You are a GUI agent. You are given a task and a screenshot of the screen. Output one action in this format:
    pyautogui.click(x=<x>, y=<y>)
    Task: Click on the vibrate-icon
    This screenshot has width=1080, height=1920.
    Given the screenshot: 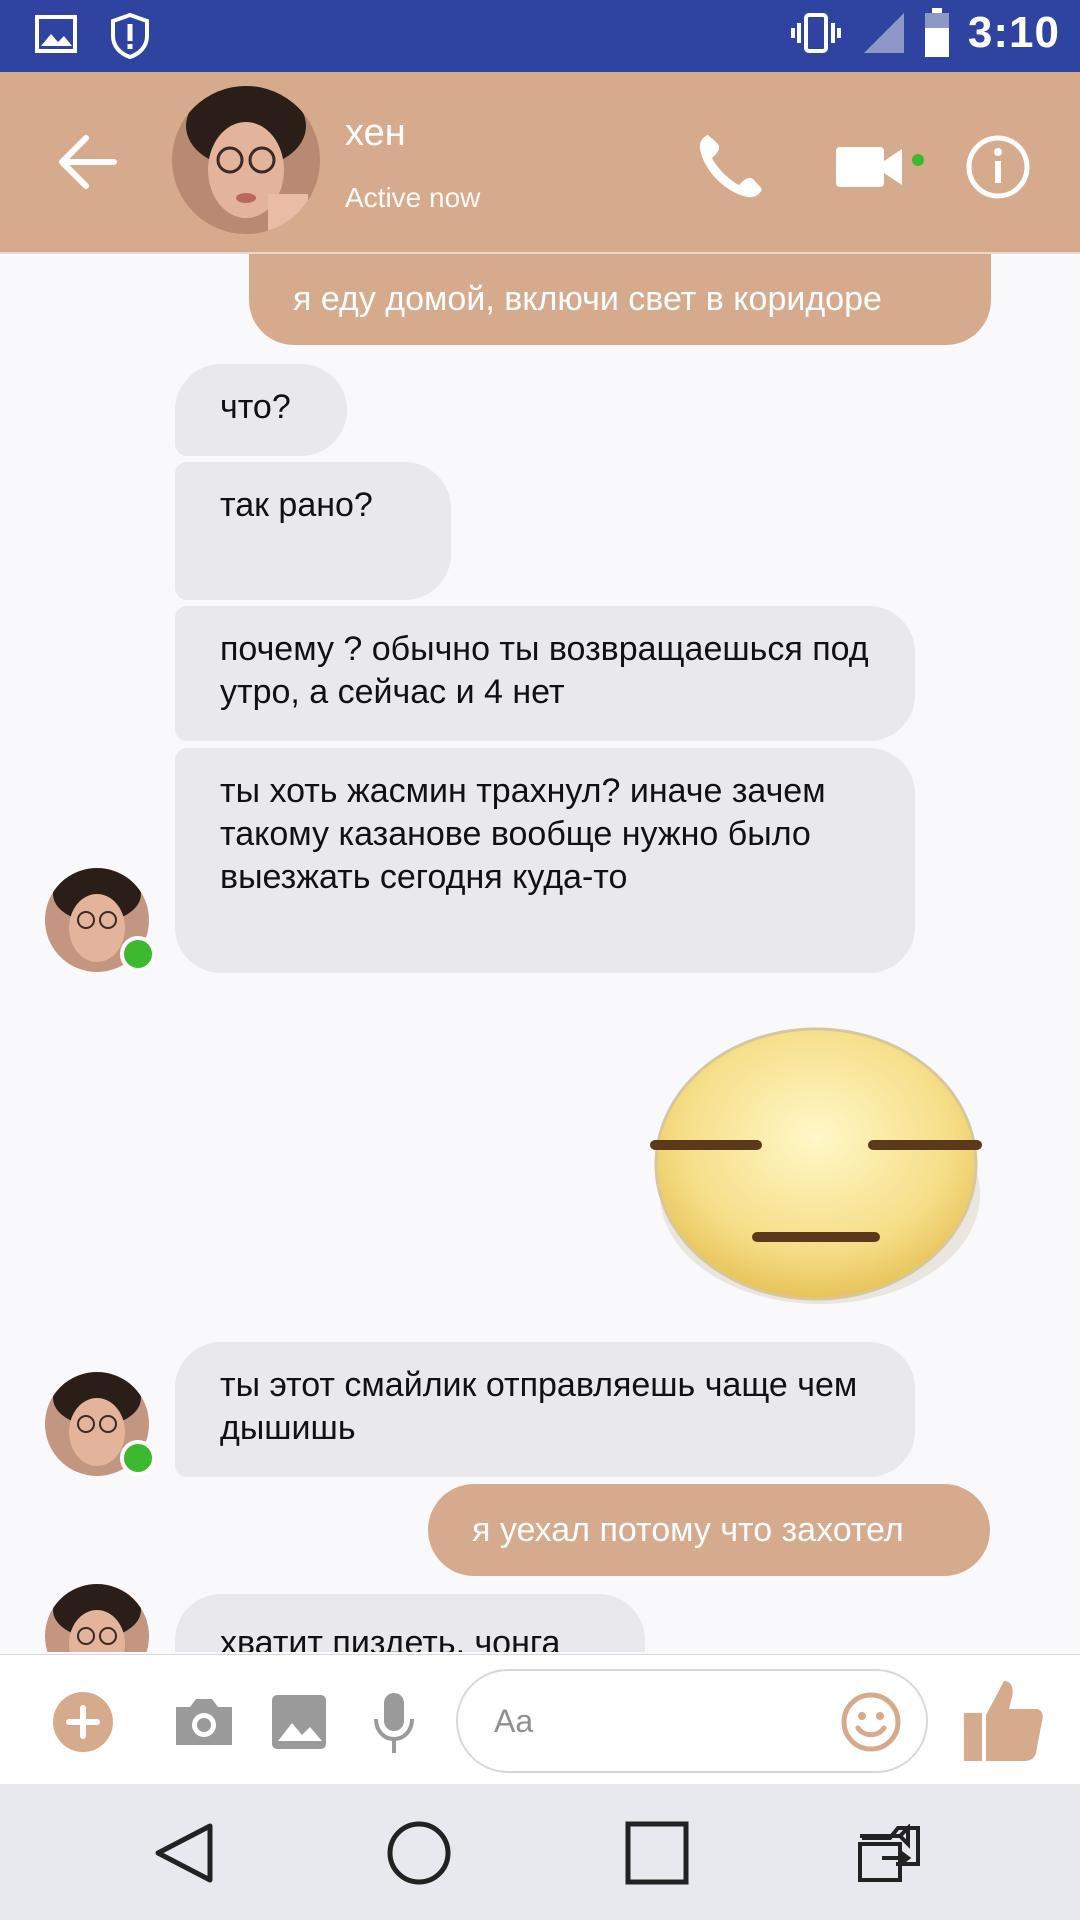 What is the action you would take?
    pyautogui.click(x=815, y=33)
    